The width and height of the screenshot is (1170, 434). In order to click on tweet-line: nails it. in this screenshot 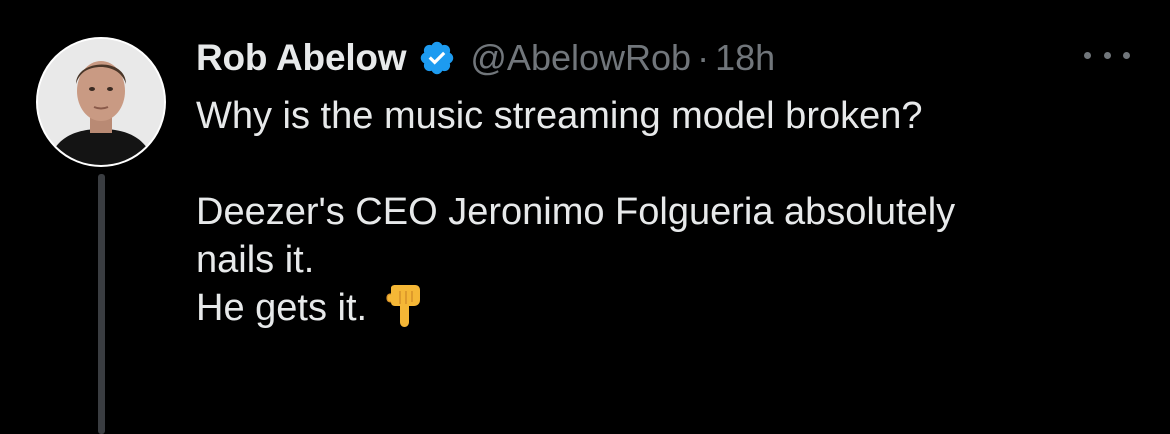, I will do `click(255, 260)`.